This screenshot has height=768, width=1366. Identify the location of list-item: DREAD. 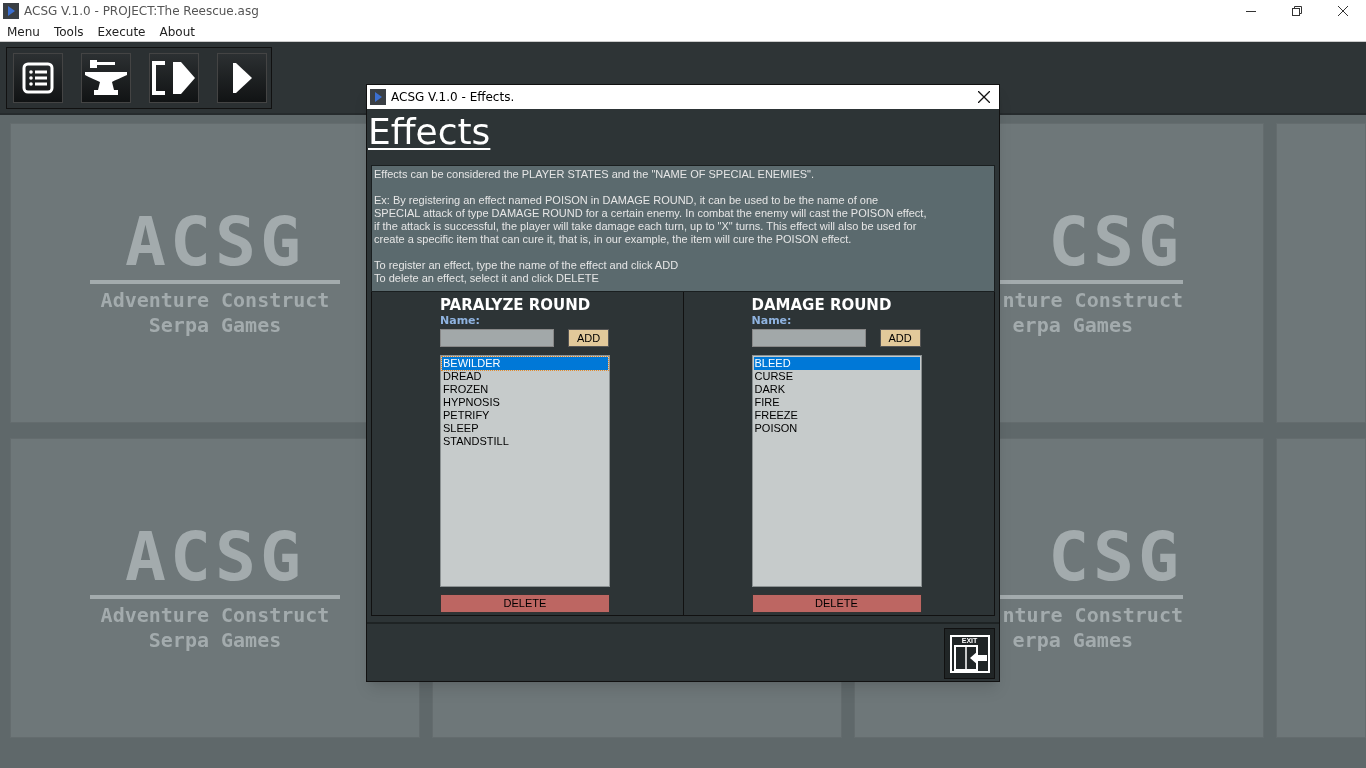
(525, 376).